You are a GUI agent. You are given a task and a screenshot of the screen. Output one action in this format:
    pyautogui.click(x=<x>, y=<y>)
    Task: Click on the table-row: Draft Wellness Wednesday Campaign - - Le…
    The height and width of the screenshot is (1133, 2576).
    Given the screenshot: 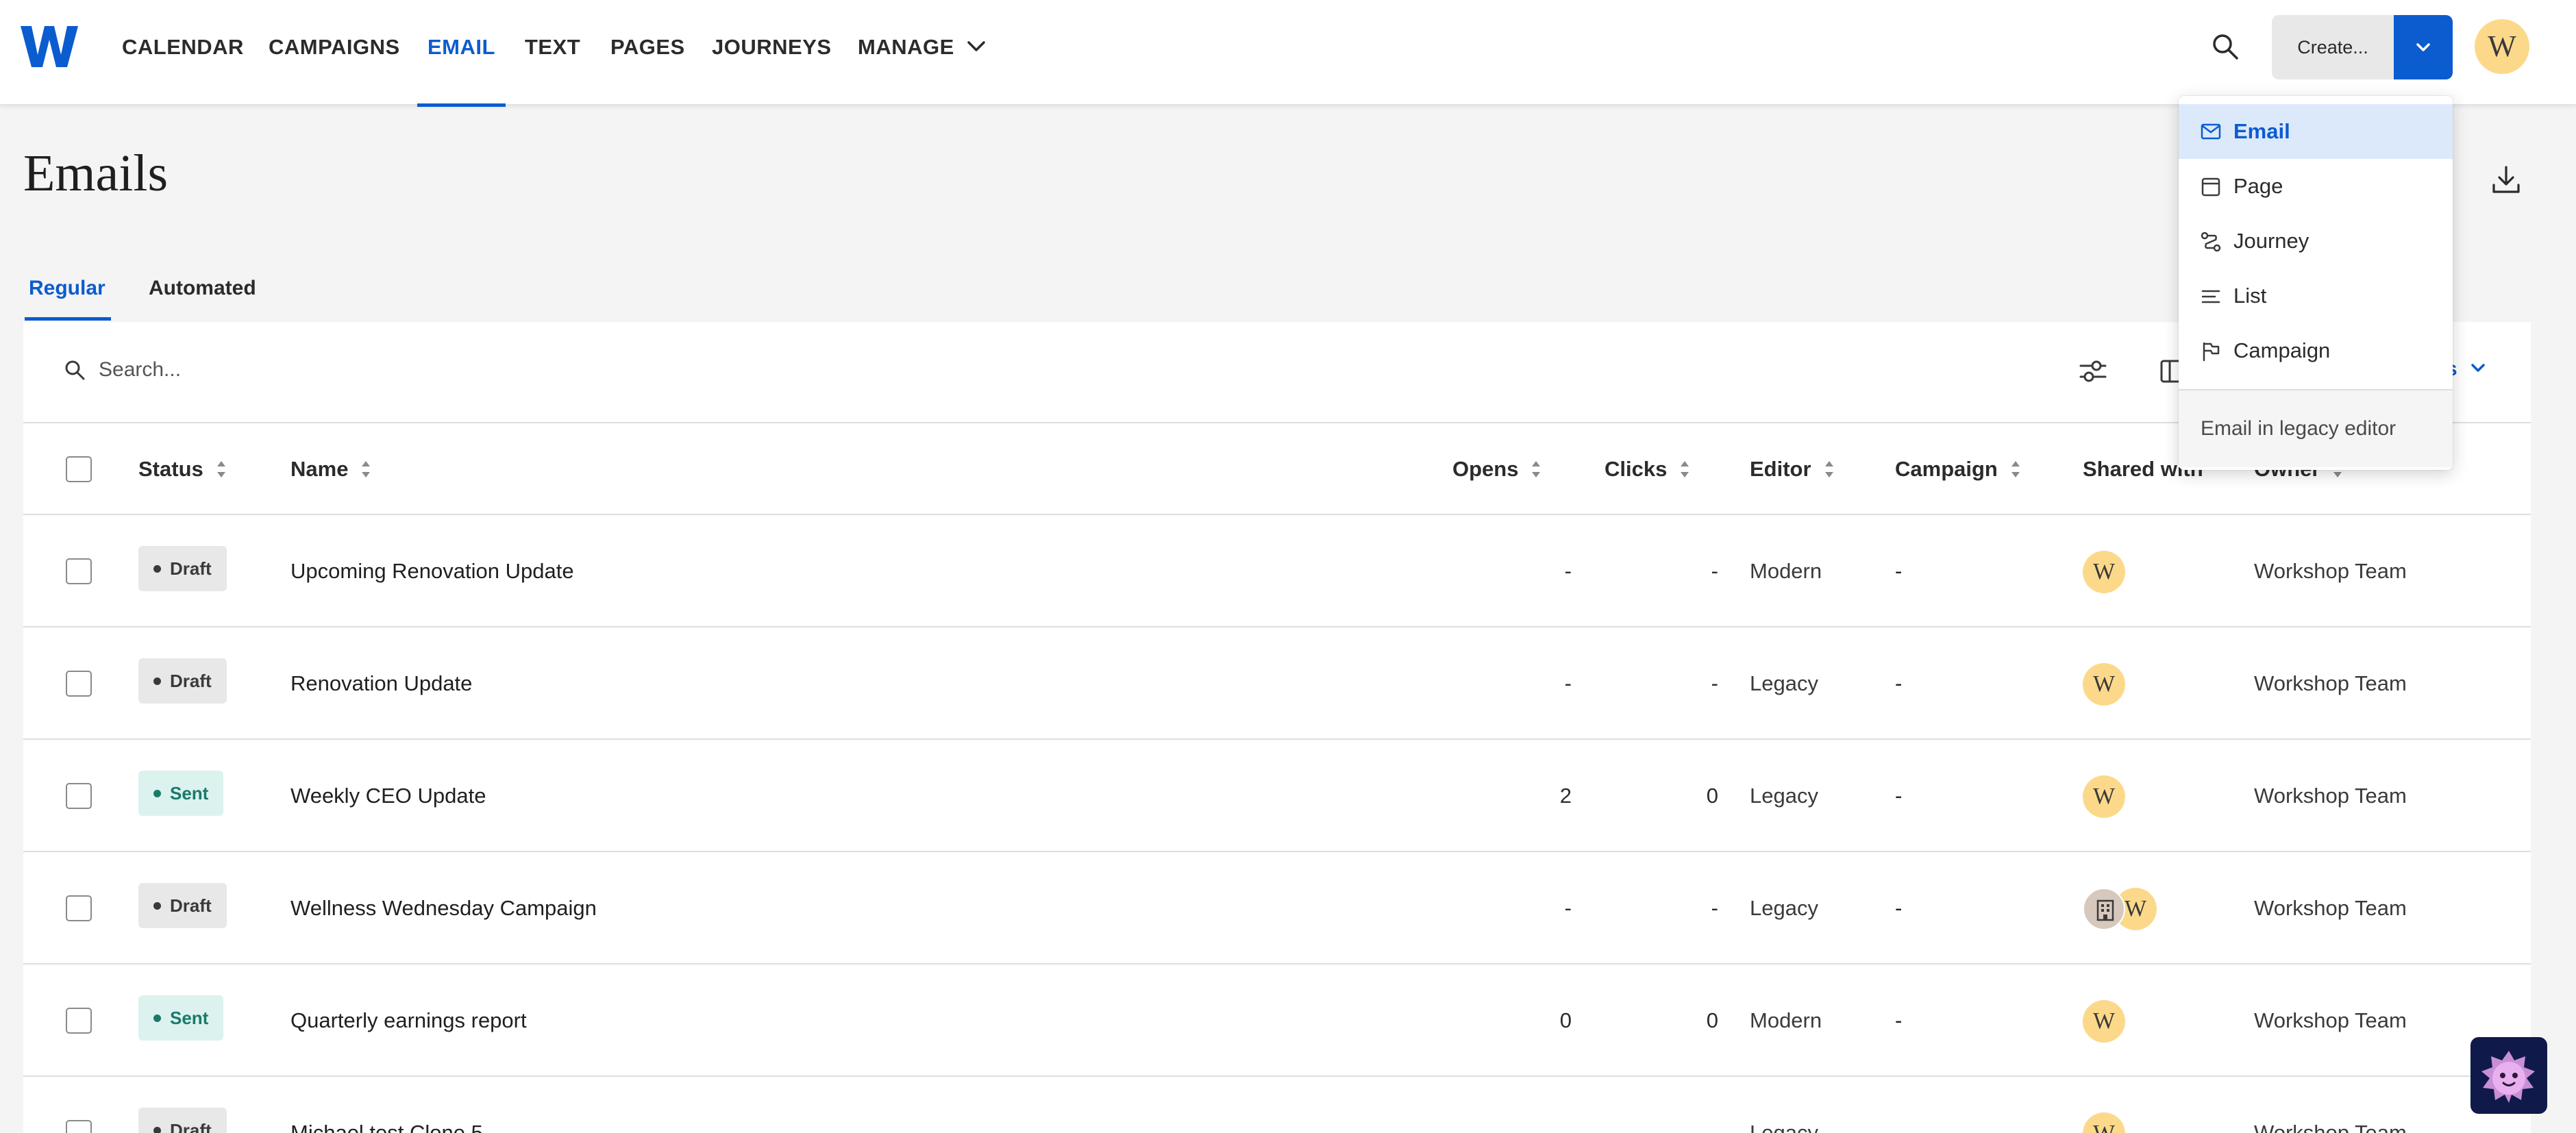 What is the action you would take?
    pyautogui.click(x=1277, y=908)
    